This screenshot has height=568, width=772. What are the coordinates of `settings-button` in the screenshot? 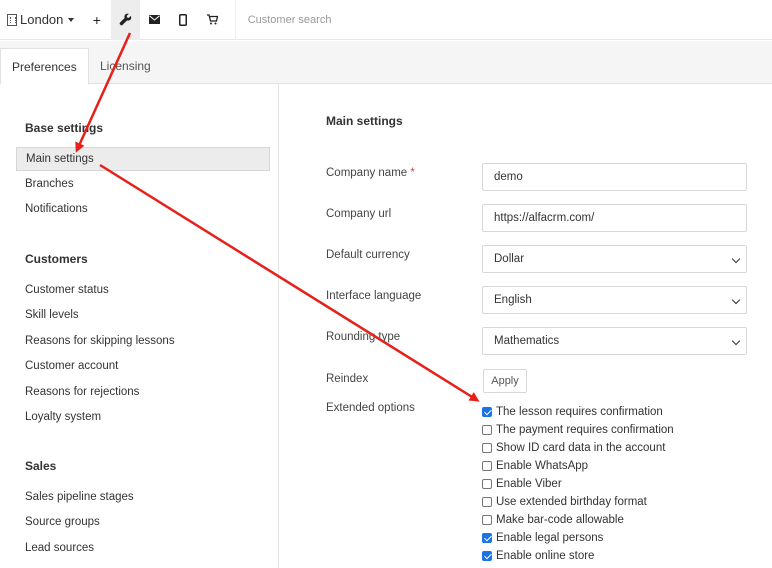 It's located at (126, 20).